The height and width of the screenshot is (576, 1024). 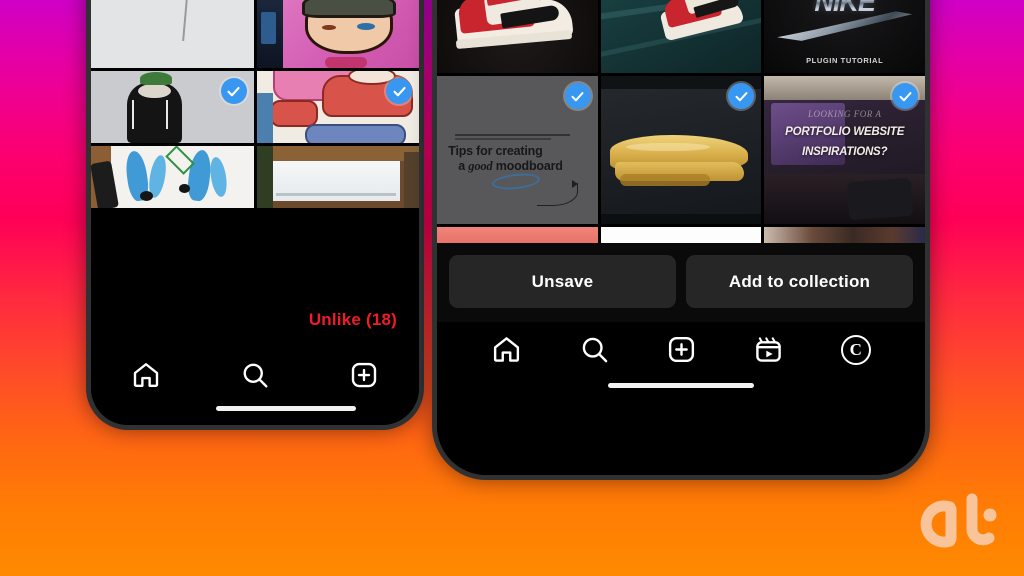 I want to click on tile-caption-line1: Tips for creating, so click(x=495, y=151).